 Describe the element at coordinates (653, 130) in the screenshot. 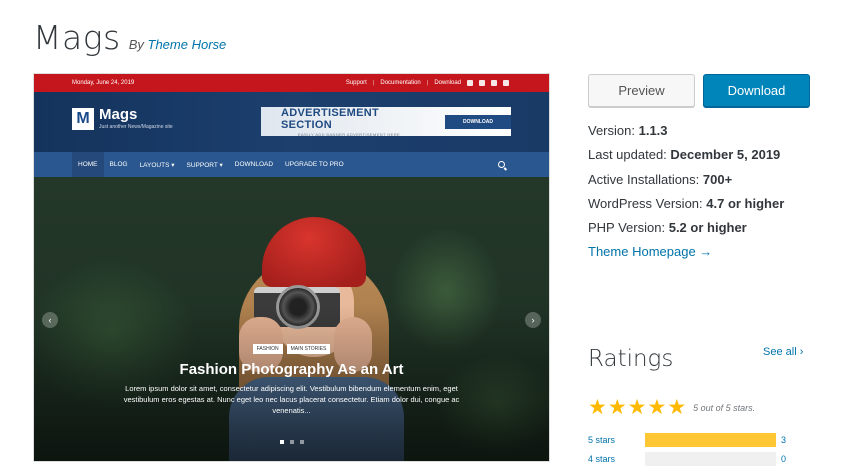

I see `meta-version-value: 1.1.3` at that location.